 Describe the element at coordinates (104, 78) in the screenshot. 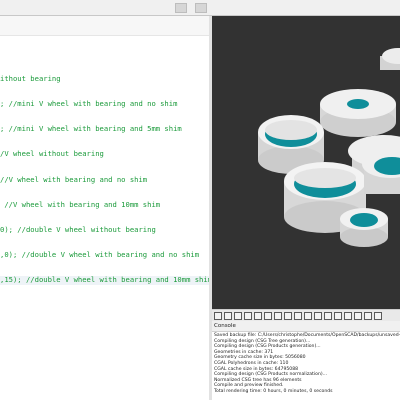

I see `code-line: ithout bearing` at that location.